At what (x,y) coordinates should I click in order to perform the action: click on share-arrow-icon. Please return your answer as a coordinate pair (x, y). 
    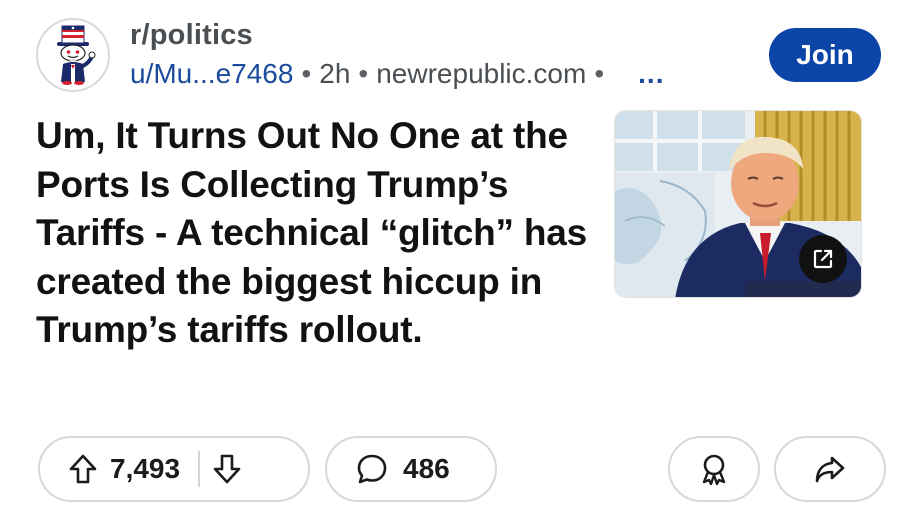
    Looking at the image, I should click on (830, 469).